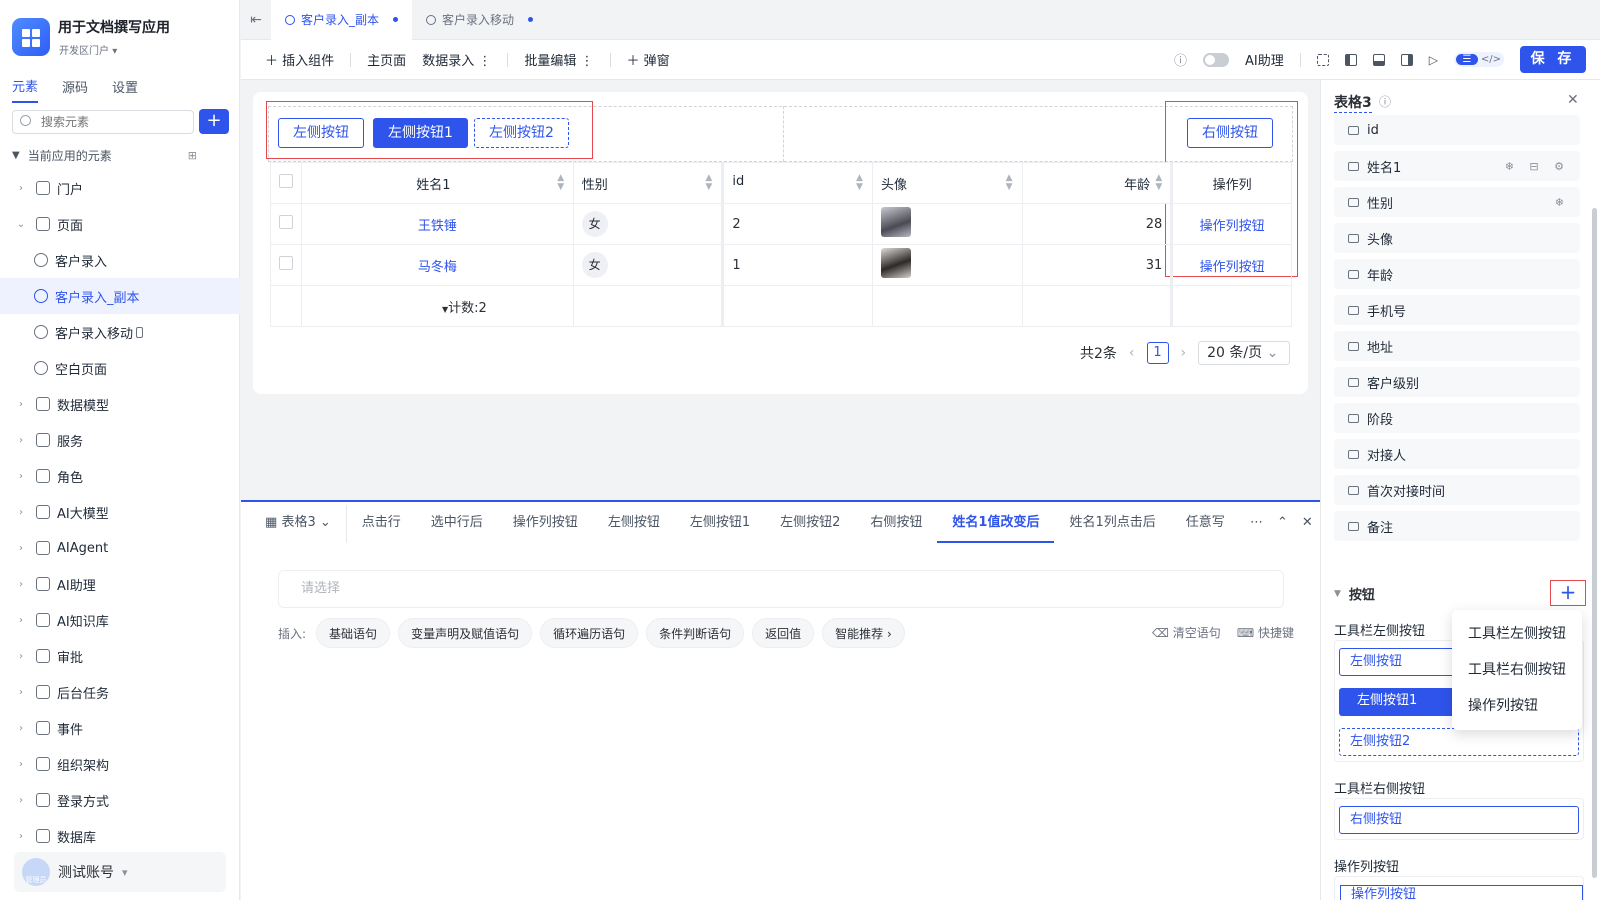 The width and height of the screenshot is (1600, 900). I want to click on event-tab: 操作列按钮, so click(545, 524).